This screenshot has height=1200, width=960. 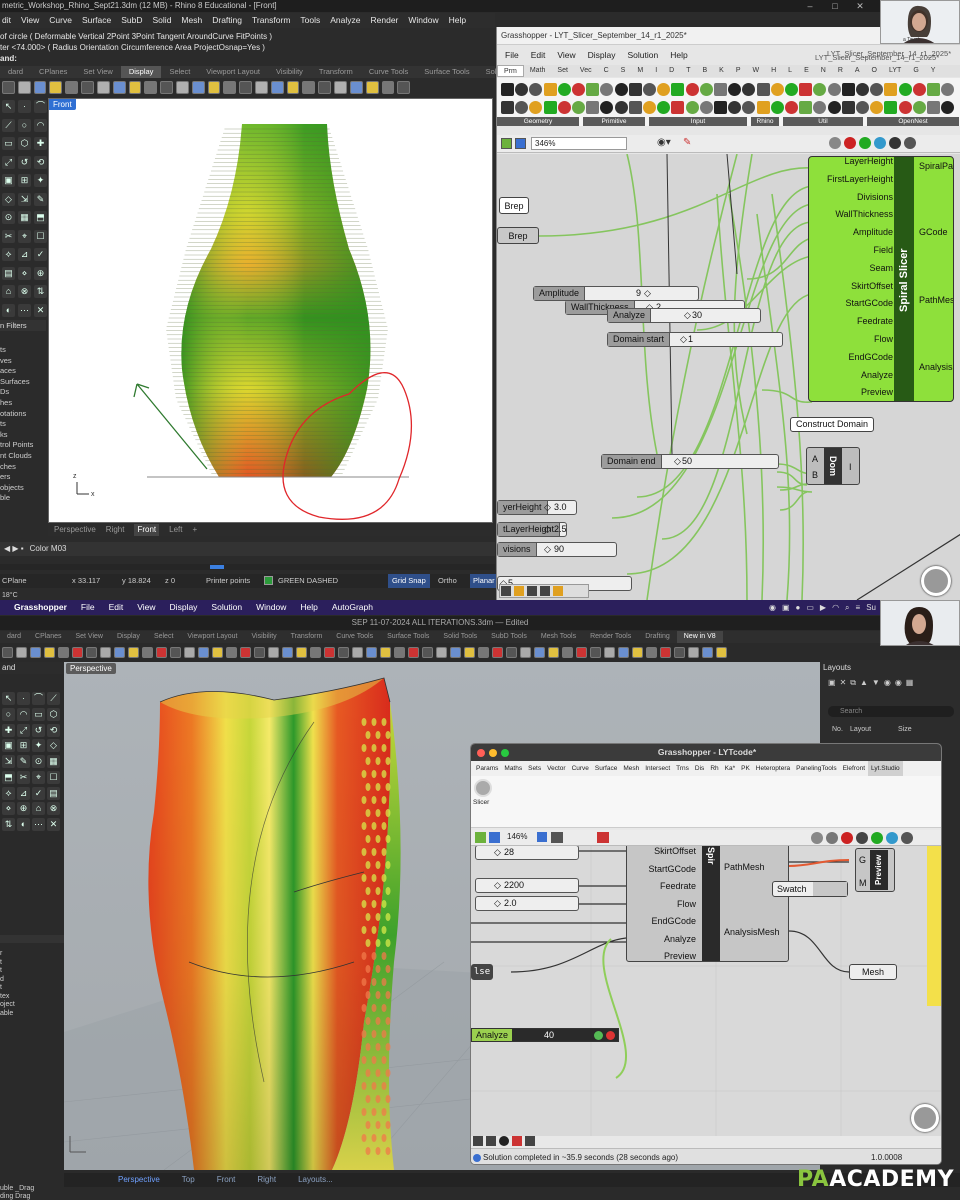 I want to click on toolbar-tab-visibility: Visibility, so click(x=263, y=637).